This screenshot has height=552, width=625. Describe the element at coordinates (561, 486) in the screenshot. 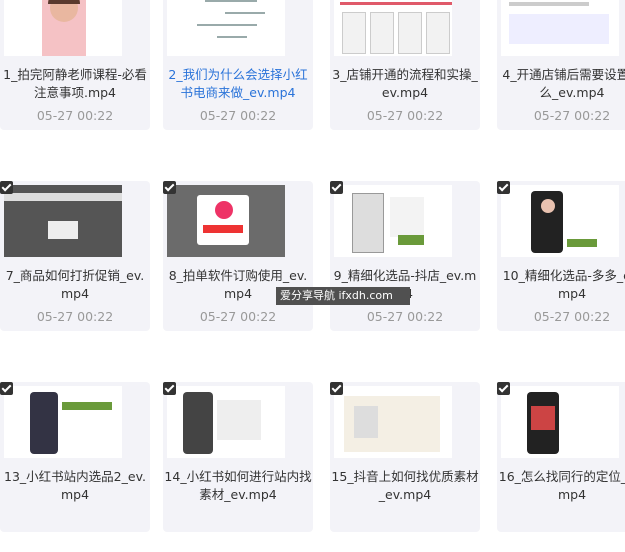

I see `file-name: 16_怎么找同行的定位_ev.mp4` at that location.